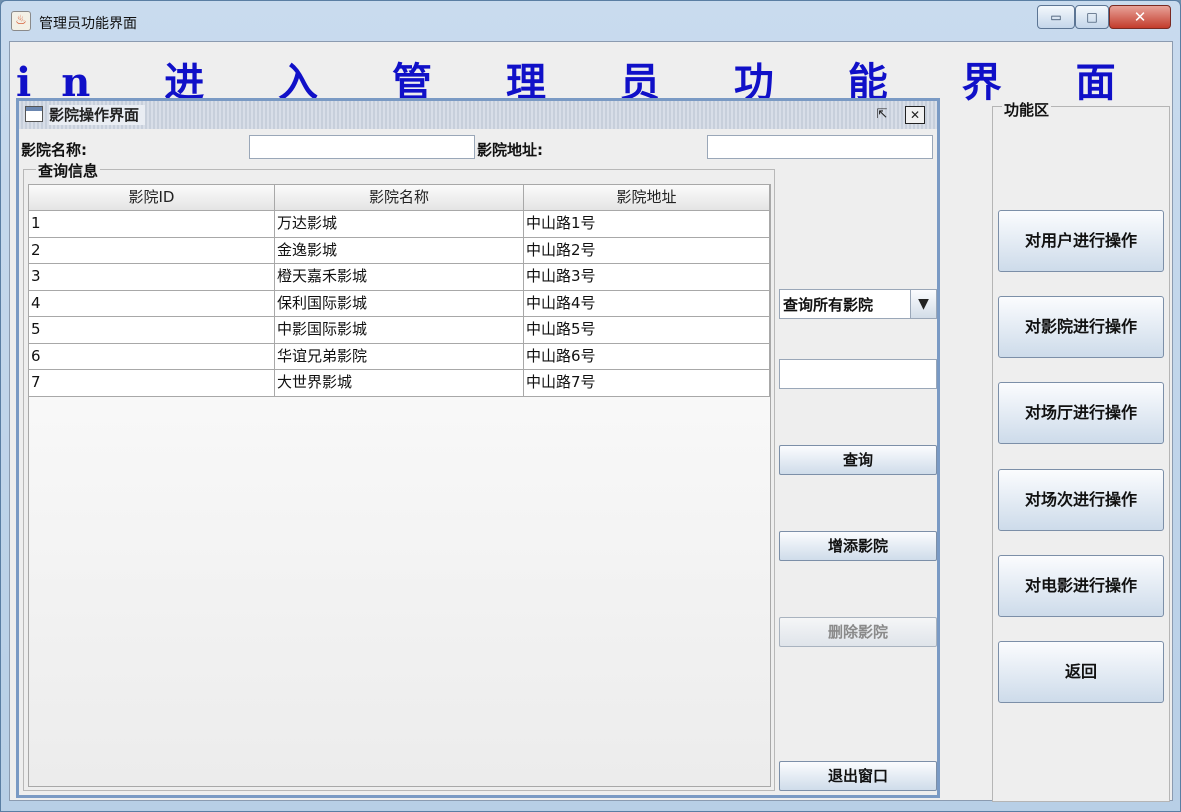 The image size is (1181, 812). Describe the element at coordinates (152, 383) in the screenshot. I see `cell-id: 7` at that location.